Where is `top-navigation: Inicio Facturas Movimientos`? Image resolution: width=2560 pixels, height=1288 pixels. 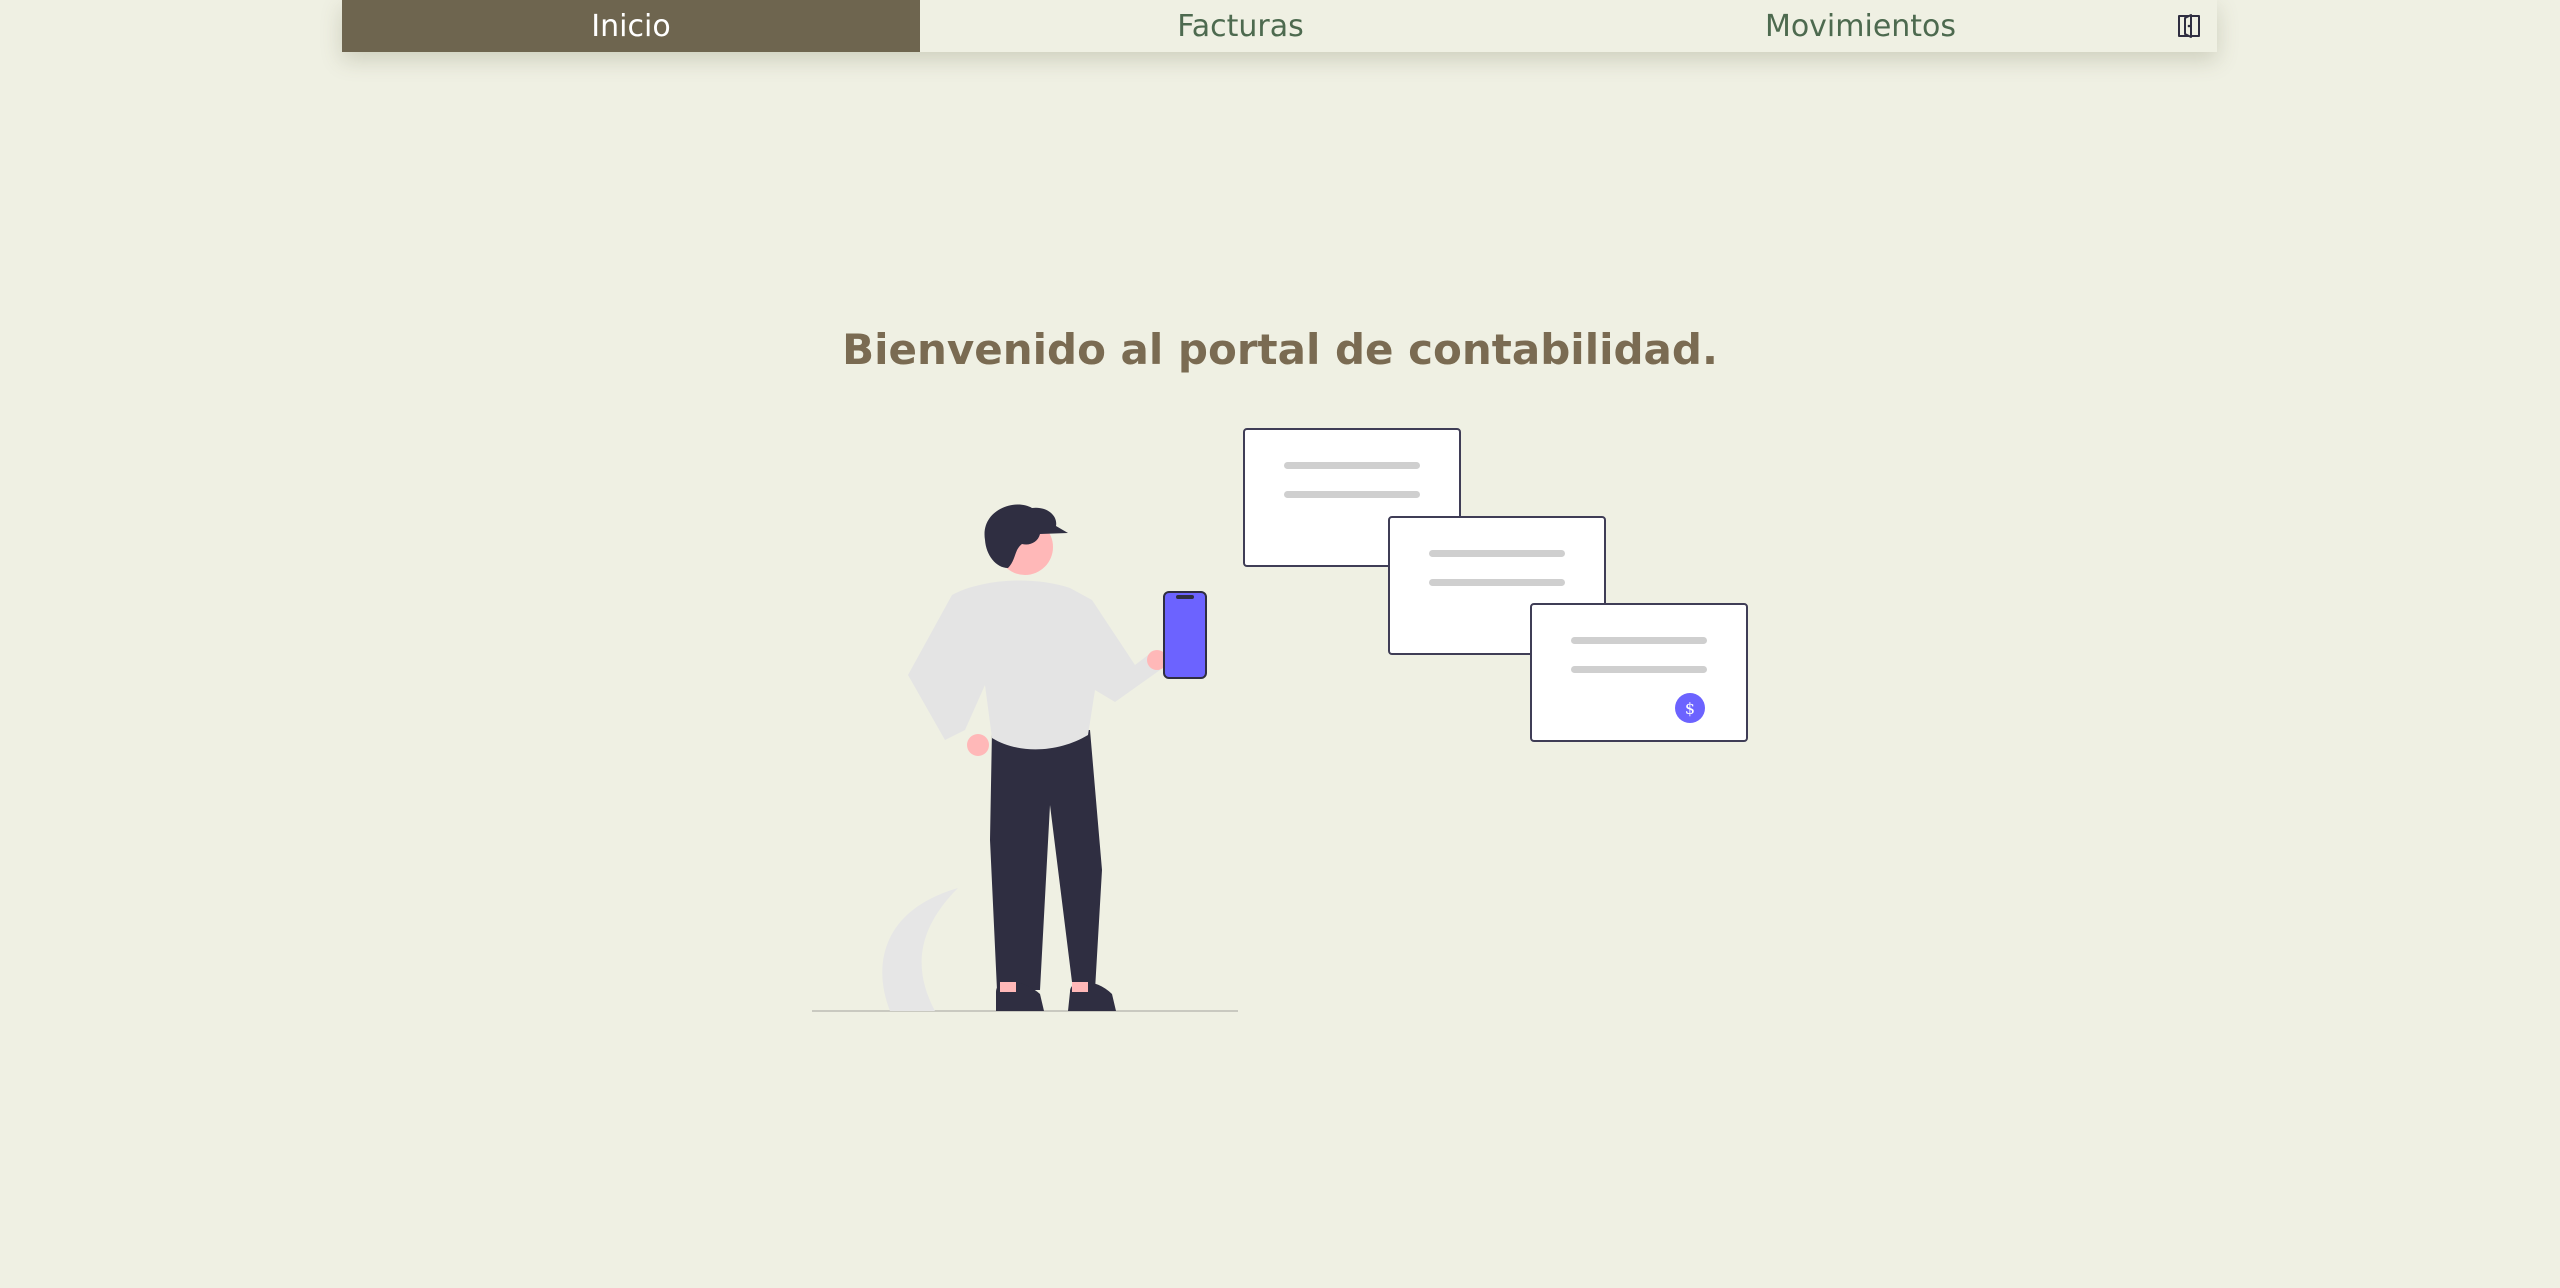
top-navigation: Inicio Facturas Movimientos is located at coordinates (1279, 26).